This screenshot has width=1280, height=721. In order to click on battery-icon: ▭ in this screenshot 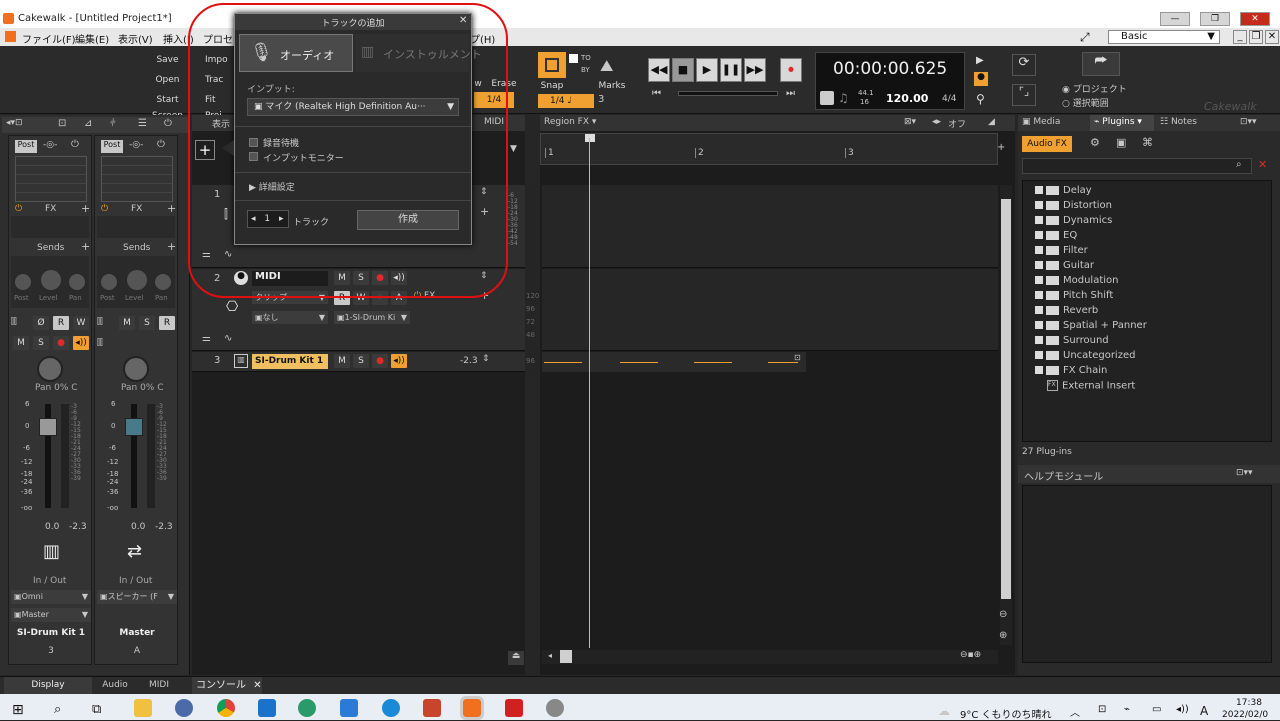, I will do `click(1156, 709)`.